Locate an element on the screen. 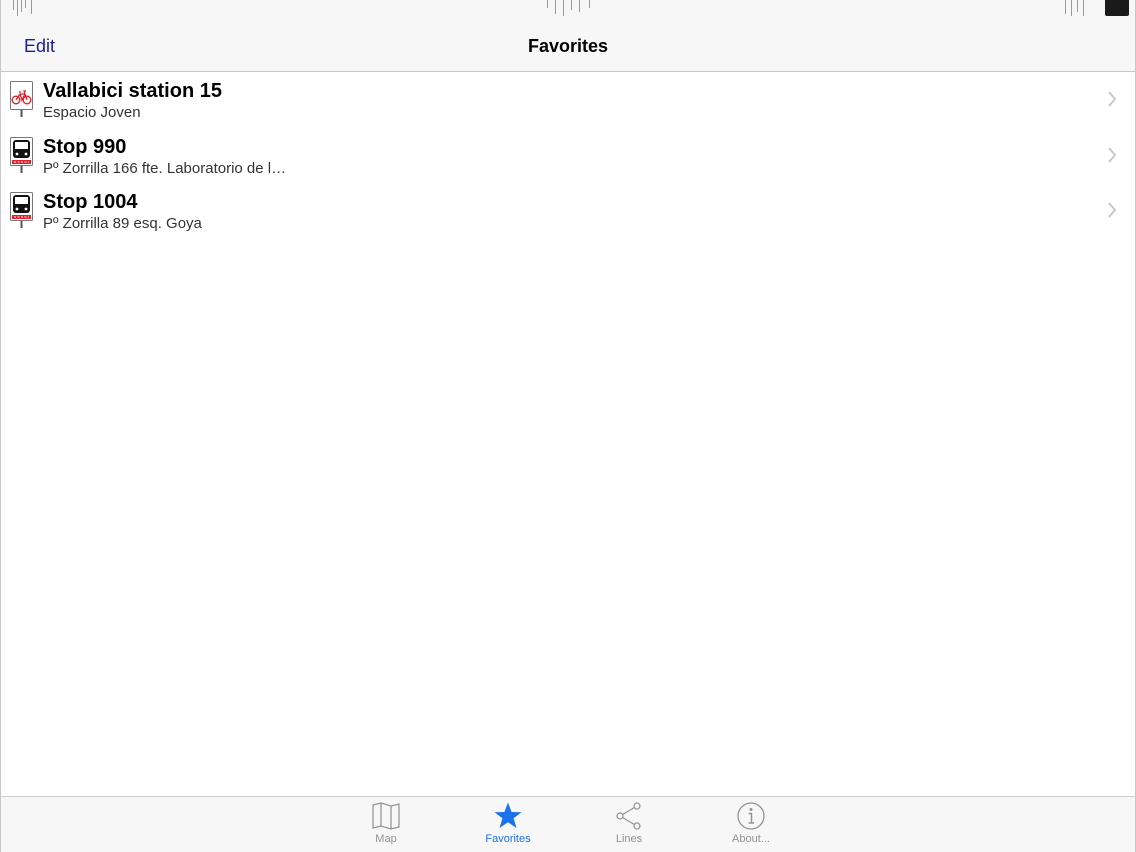 This screenshot has width=1136, height=852. tab-label: Lines is located at coordinates (629, 839).